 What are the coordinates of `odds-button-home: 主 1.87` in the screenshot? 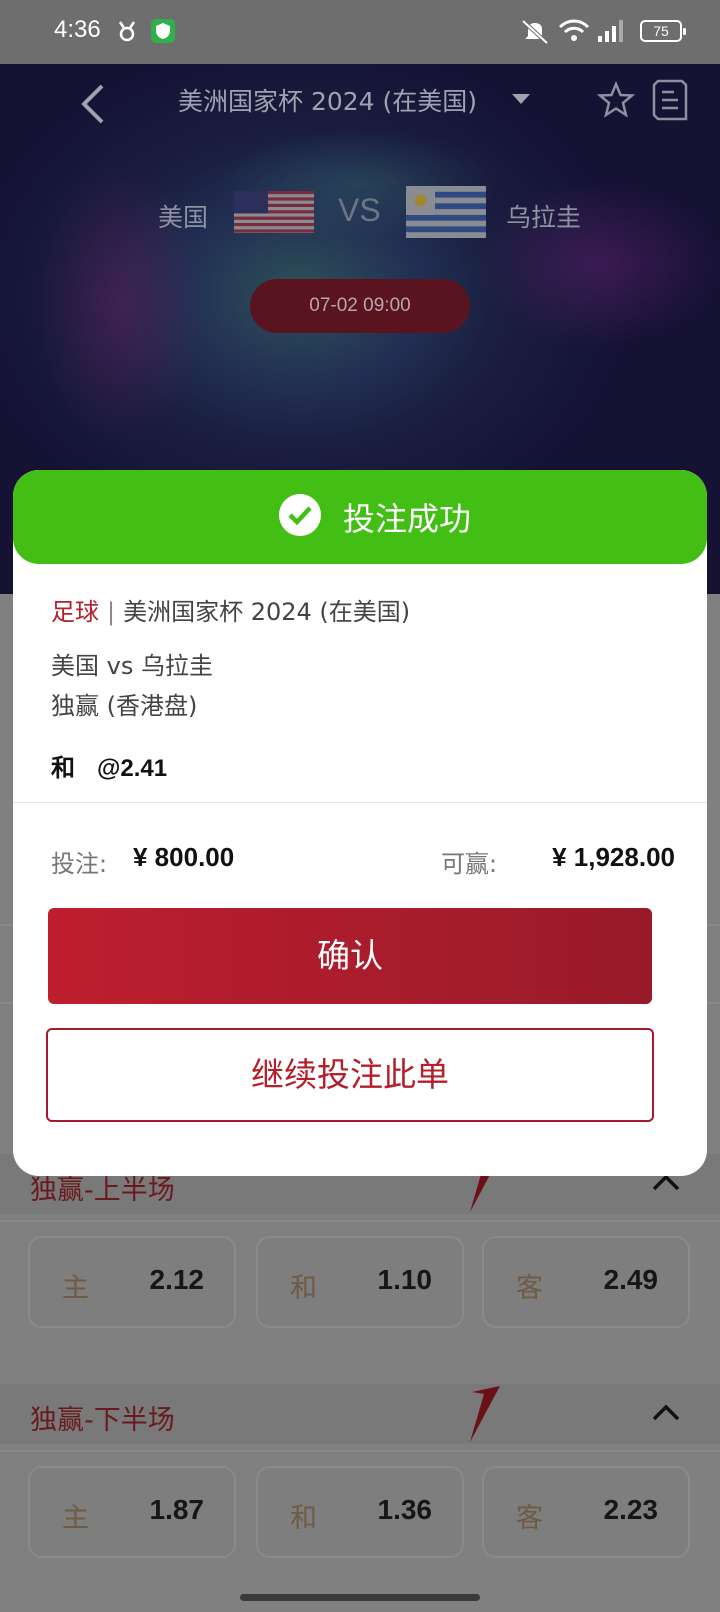 It's located at (132, 1512).